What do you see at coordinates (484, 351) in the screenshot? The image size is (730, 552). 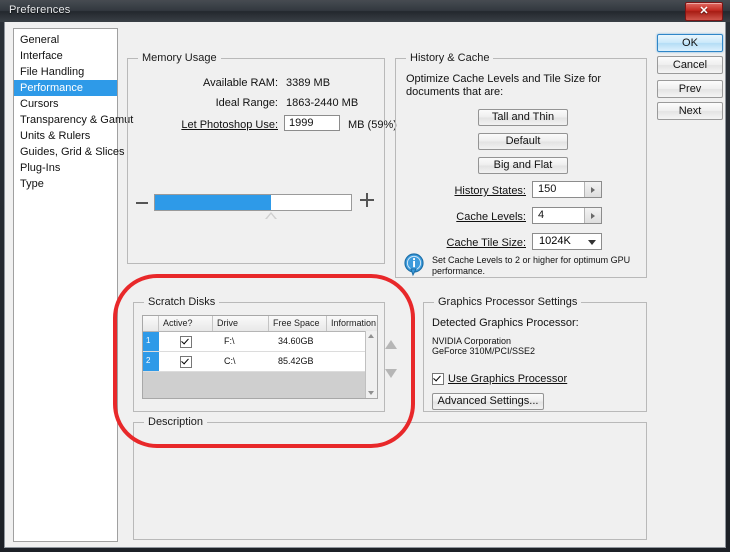 I see `gpu-model: GeForce 310M/PCI/SSE2` at bounding box center [484, 351].